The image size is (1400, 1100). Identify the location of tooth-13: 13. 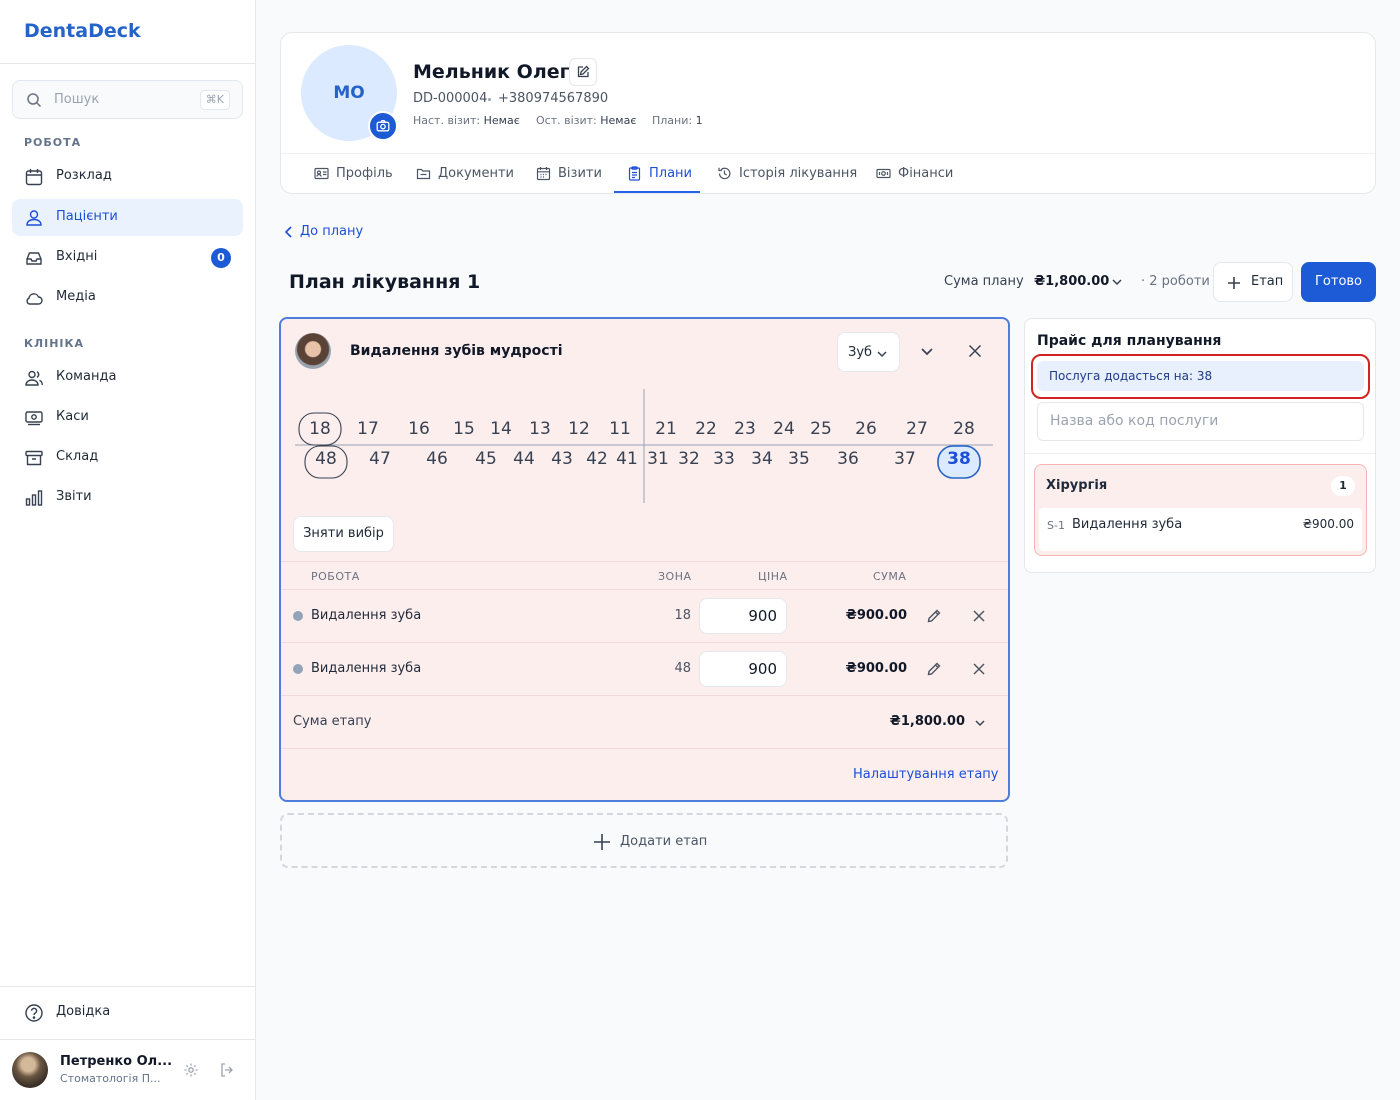
(540, 429).